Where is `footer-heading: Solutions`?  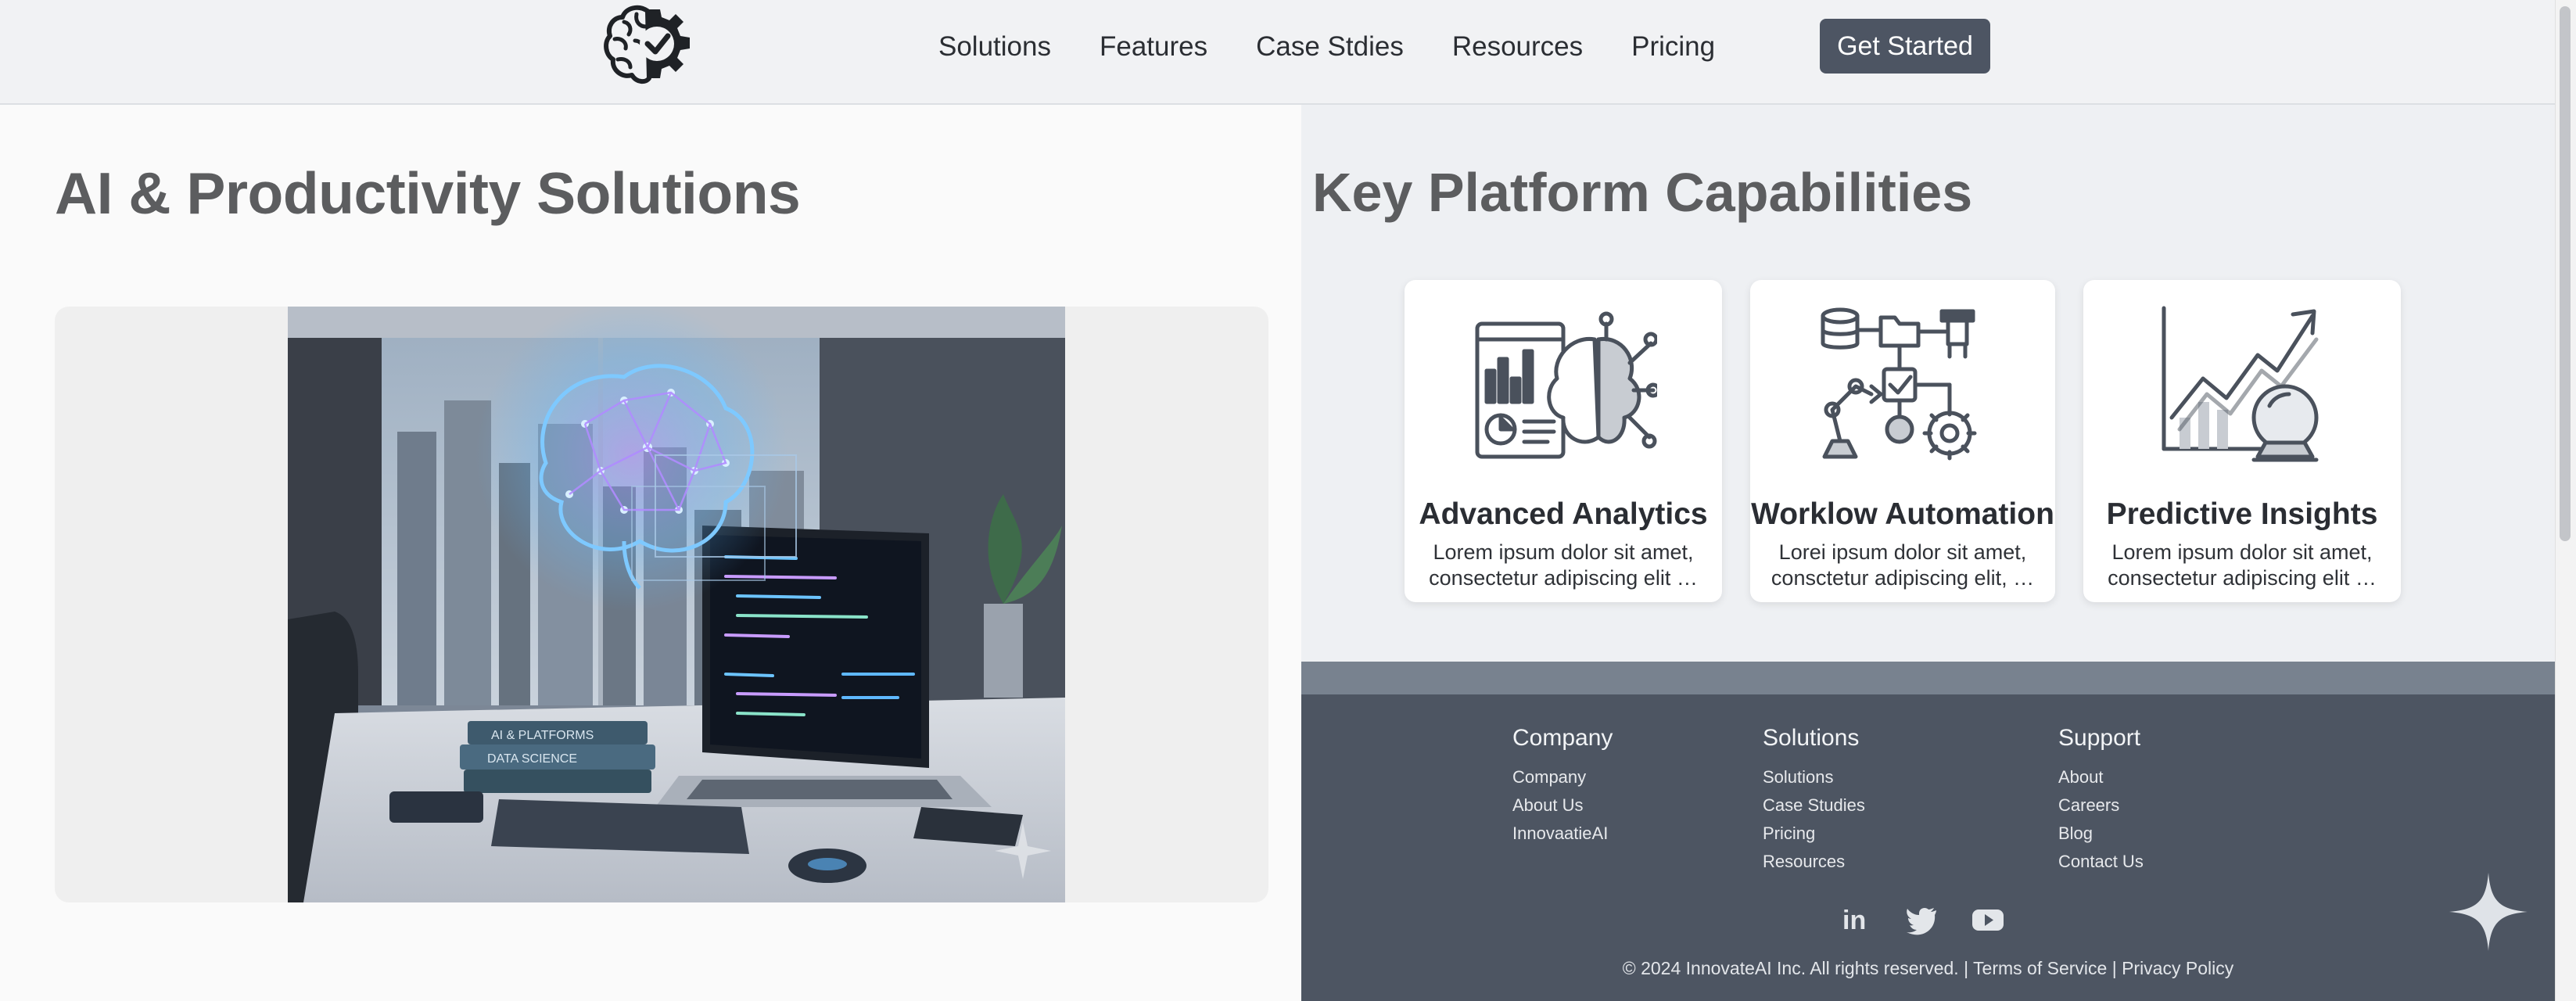
footer-heading: Solutions is located at coordinates (1812, 738).